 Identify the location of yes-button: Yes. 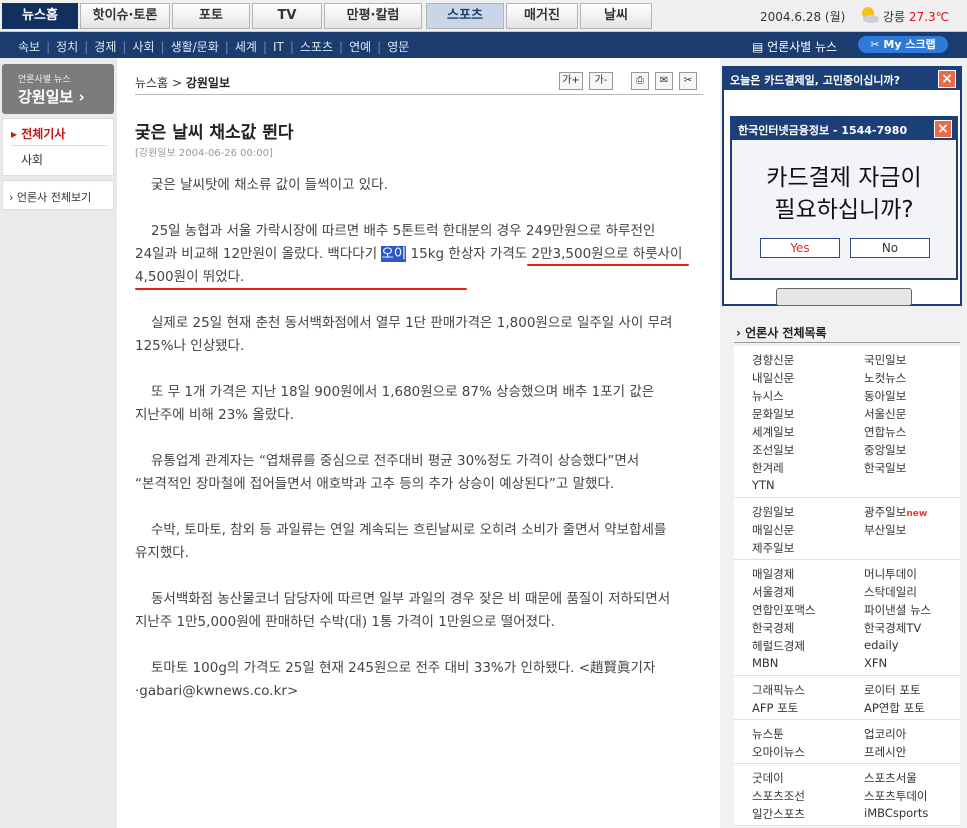
(800, 248).